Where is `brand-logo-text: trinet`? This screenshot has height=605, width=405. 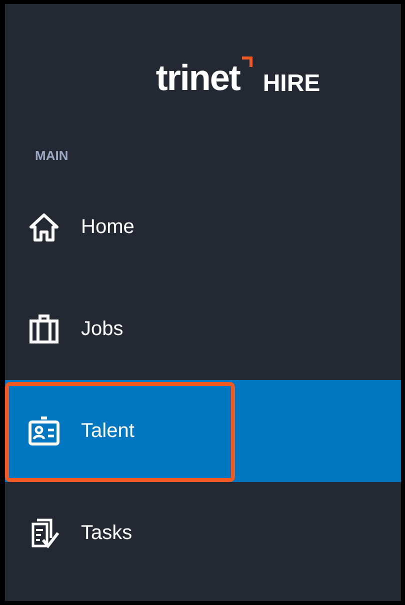 brand-logo-text: trinet is located at coordinates (198, 78).